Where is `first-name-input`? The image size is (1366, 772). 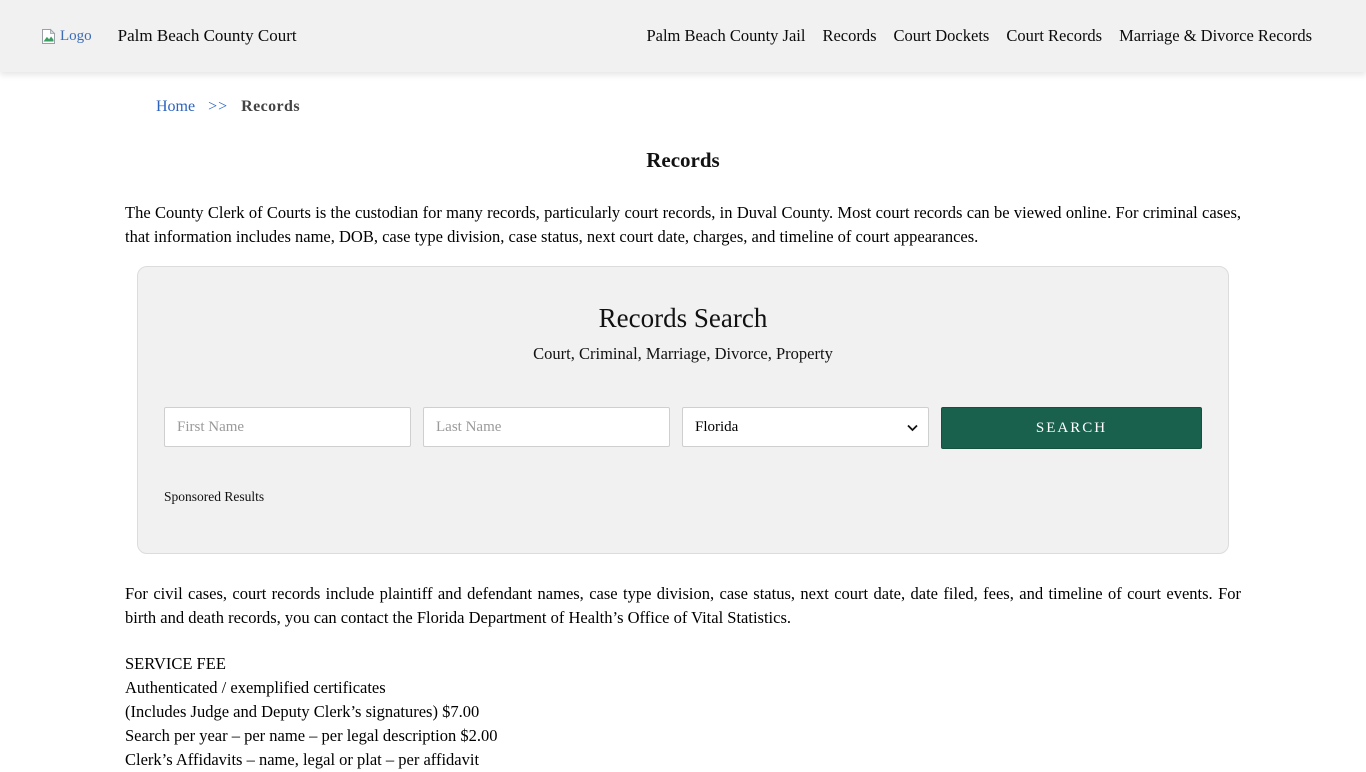
first-name-input is located at coordinates (287, 427).